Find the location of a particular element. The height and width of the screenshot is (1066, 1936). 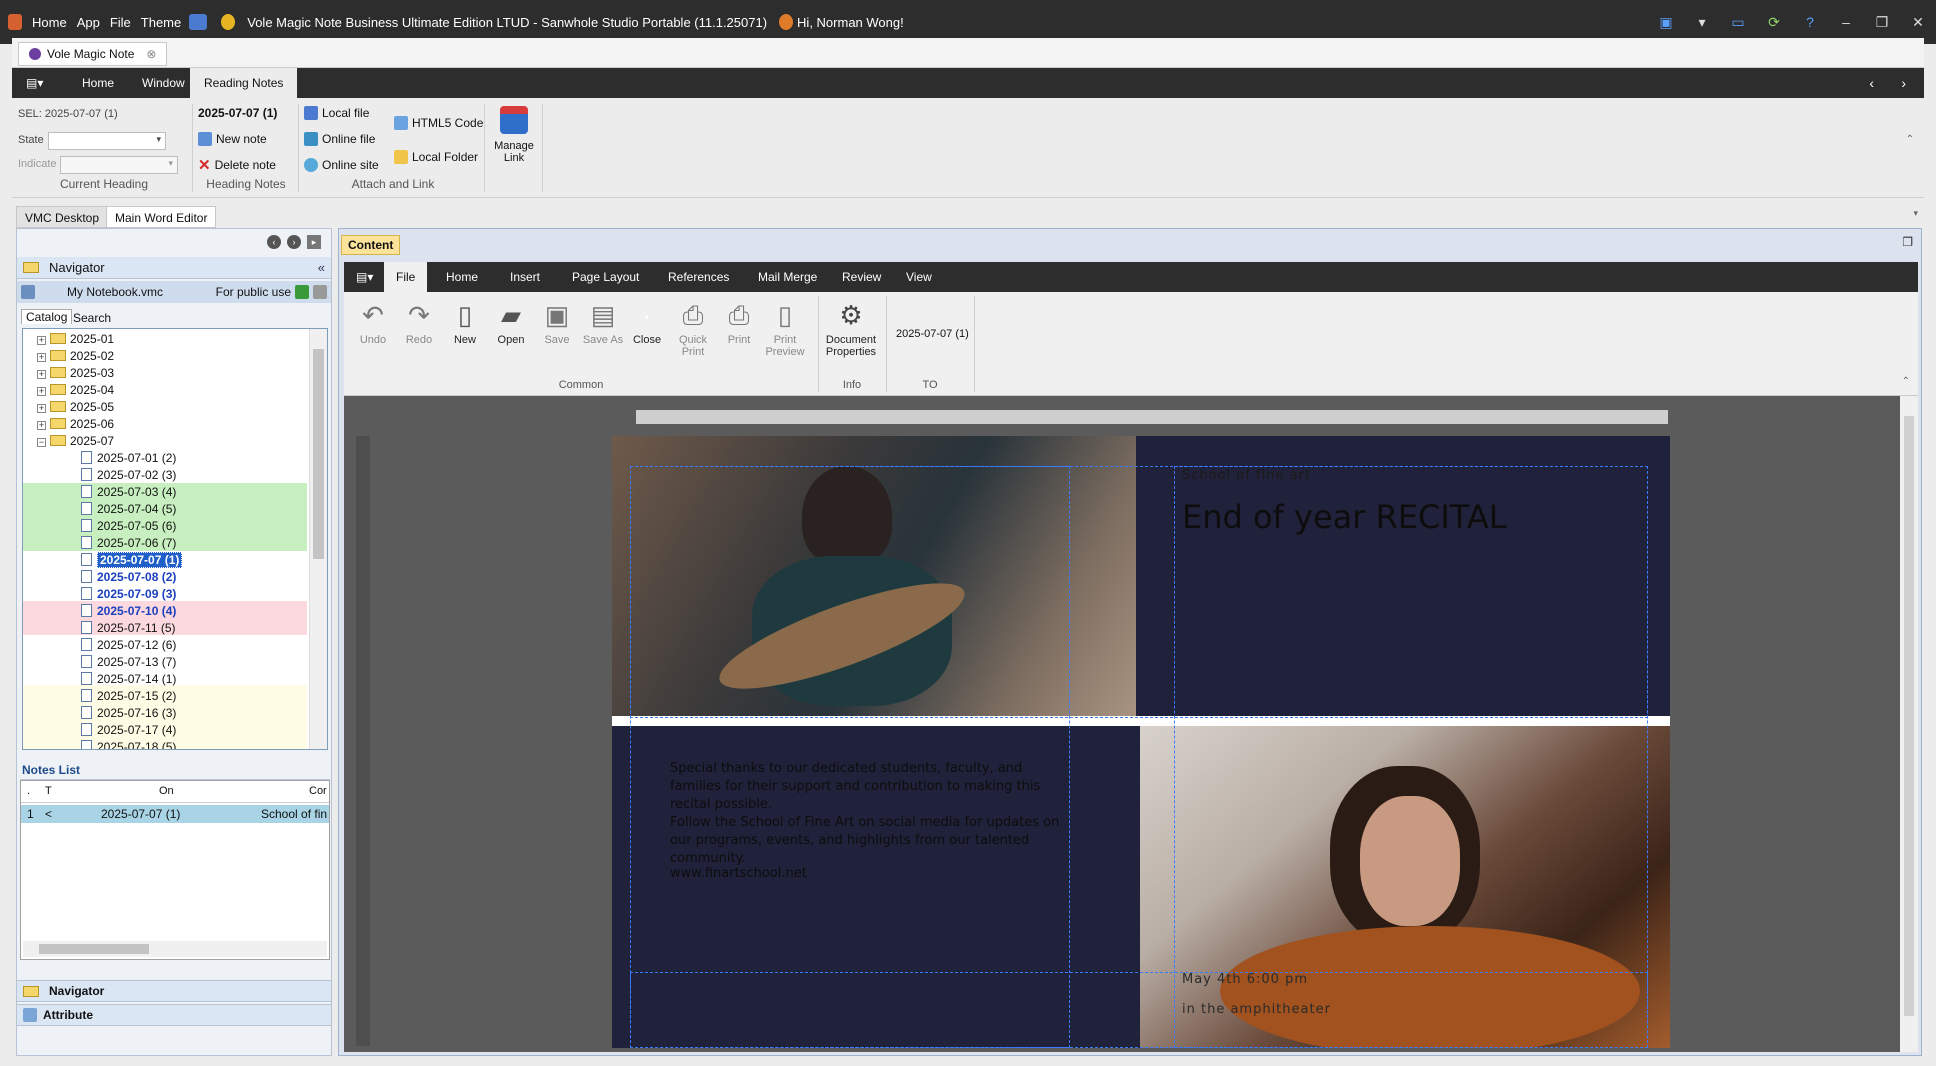

tree-note: 2025-07-02 (3) is located at coordinates (128, 475).